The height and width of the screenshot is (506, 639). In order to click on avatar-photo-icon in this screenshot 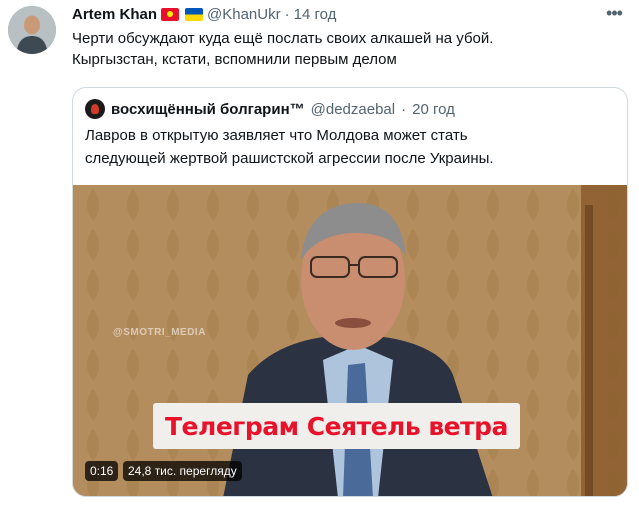, I will do `click(32, 30)`.